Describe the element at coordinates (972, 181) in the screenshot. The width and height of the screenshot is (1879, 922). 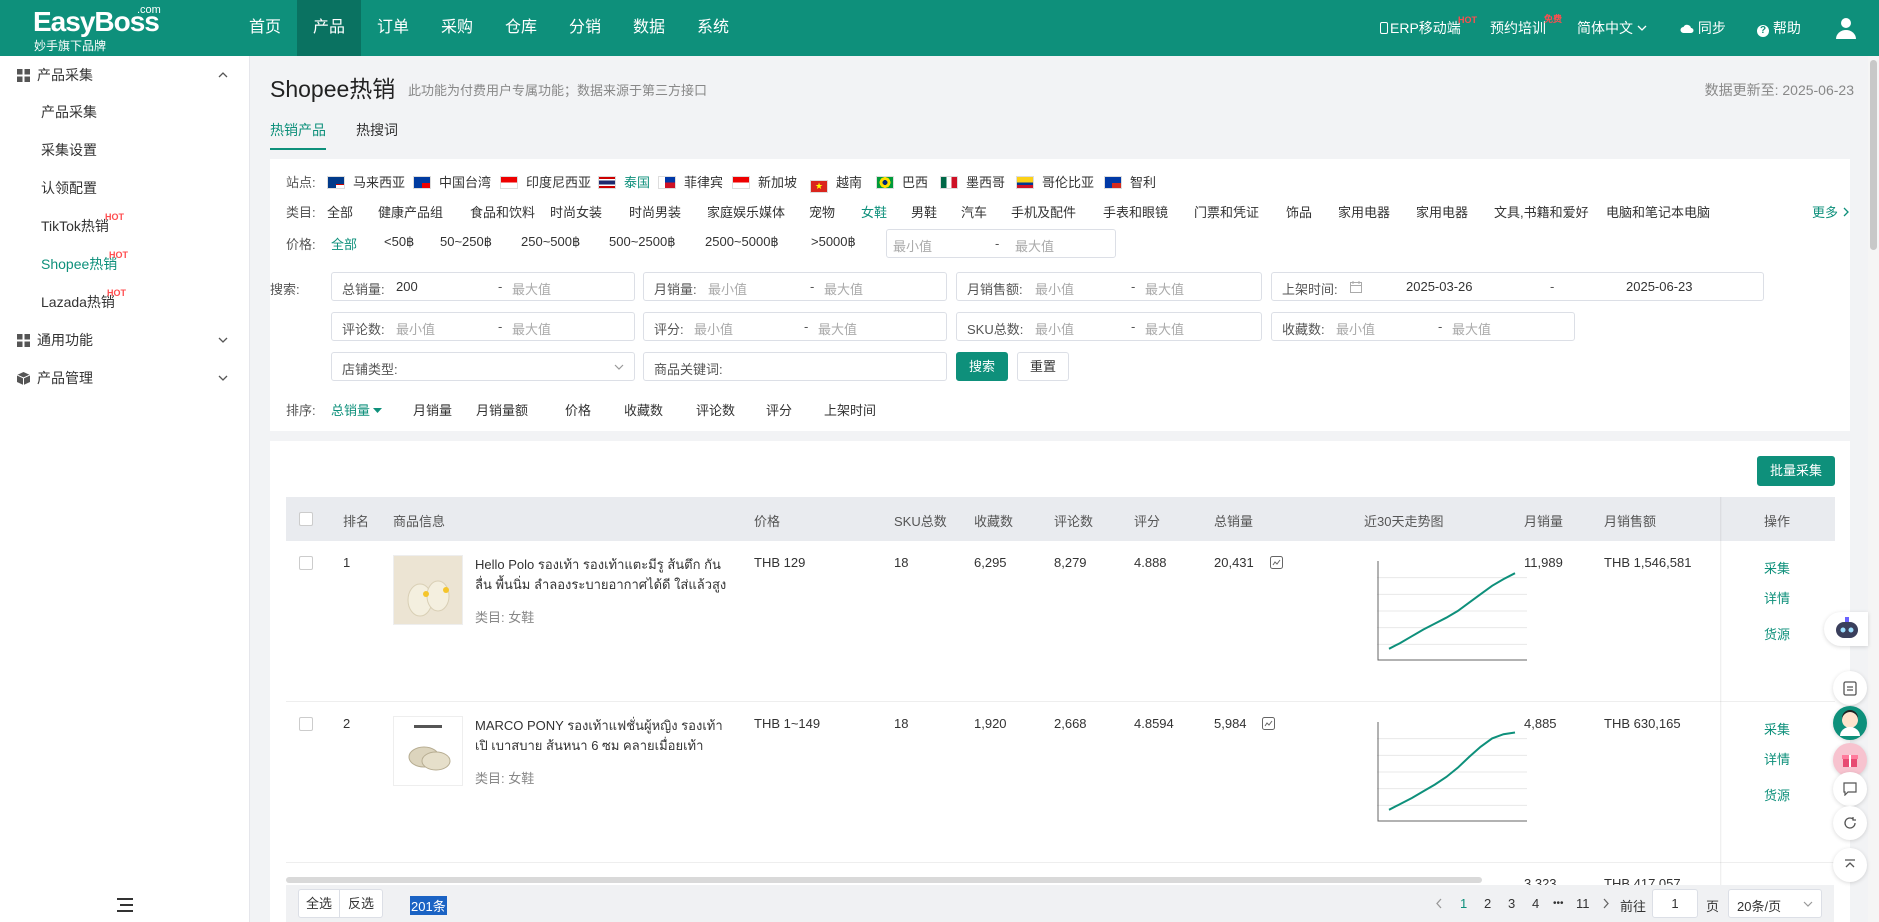
I see `site-option-mx: 墨西哥` at that location.